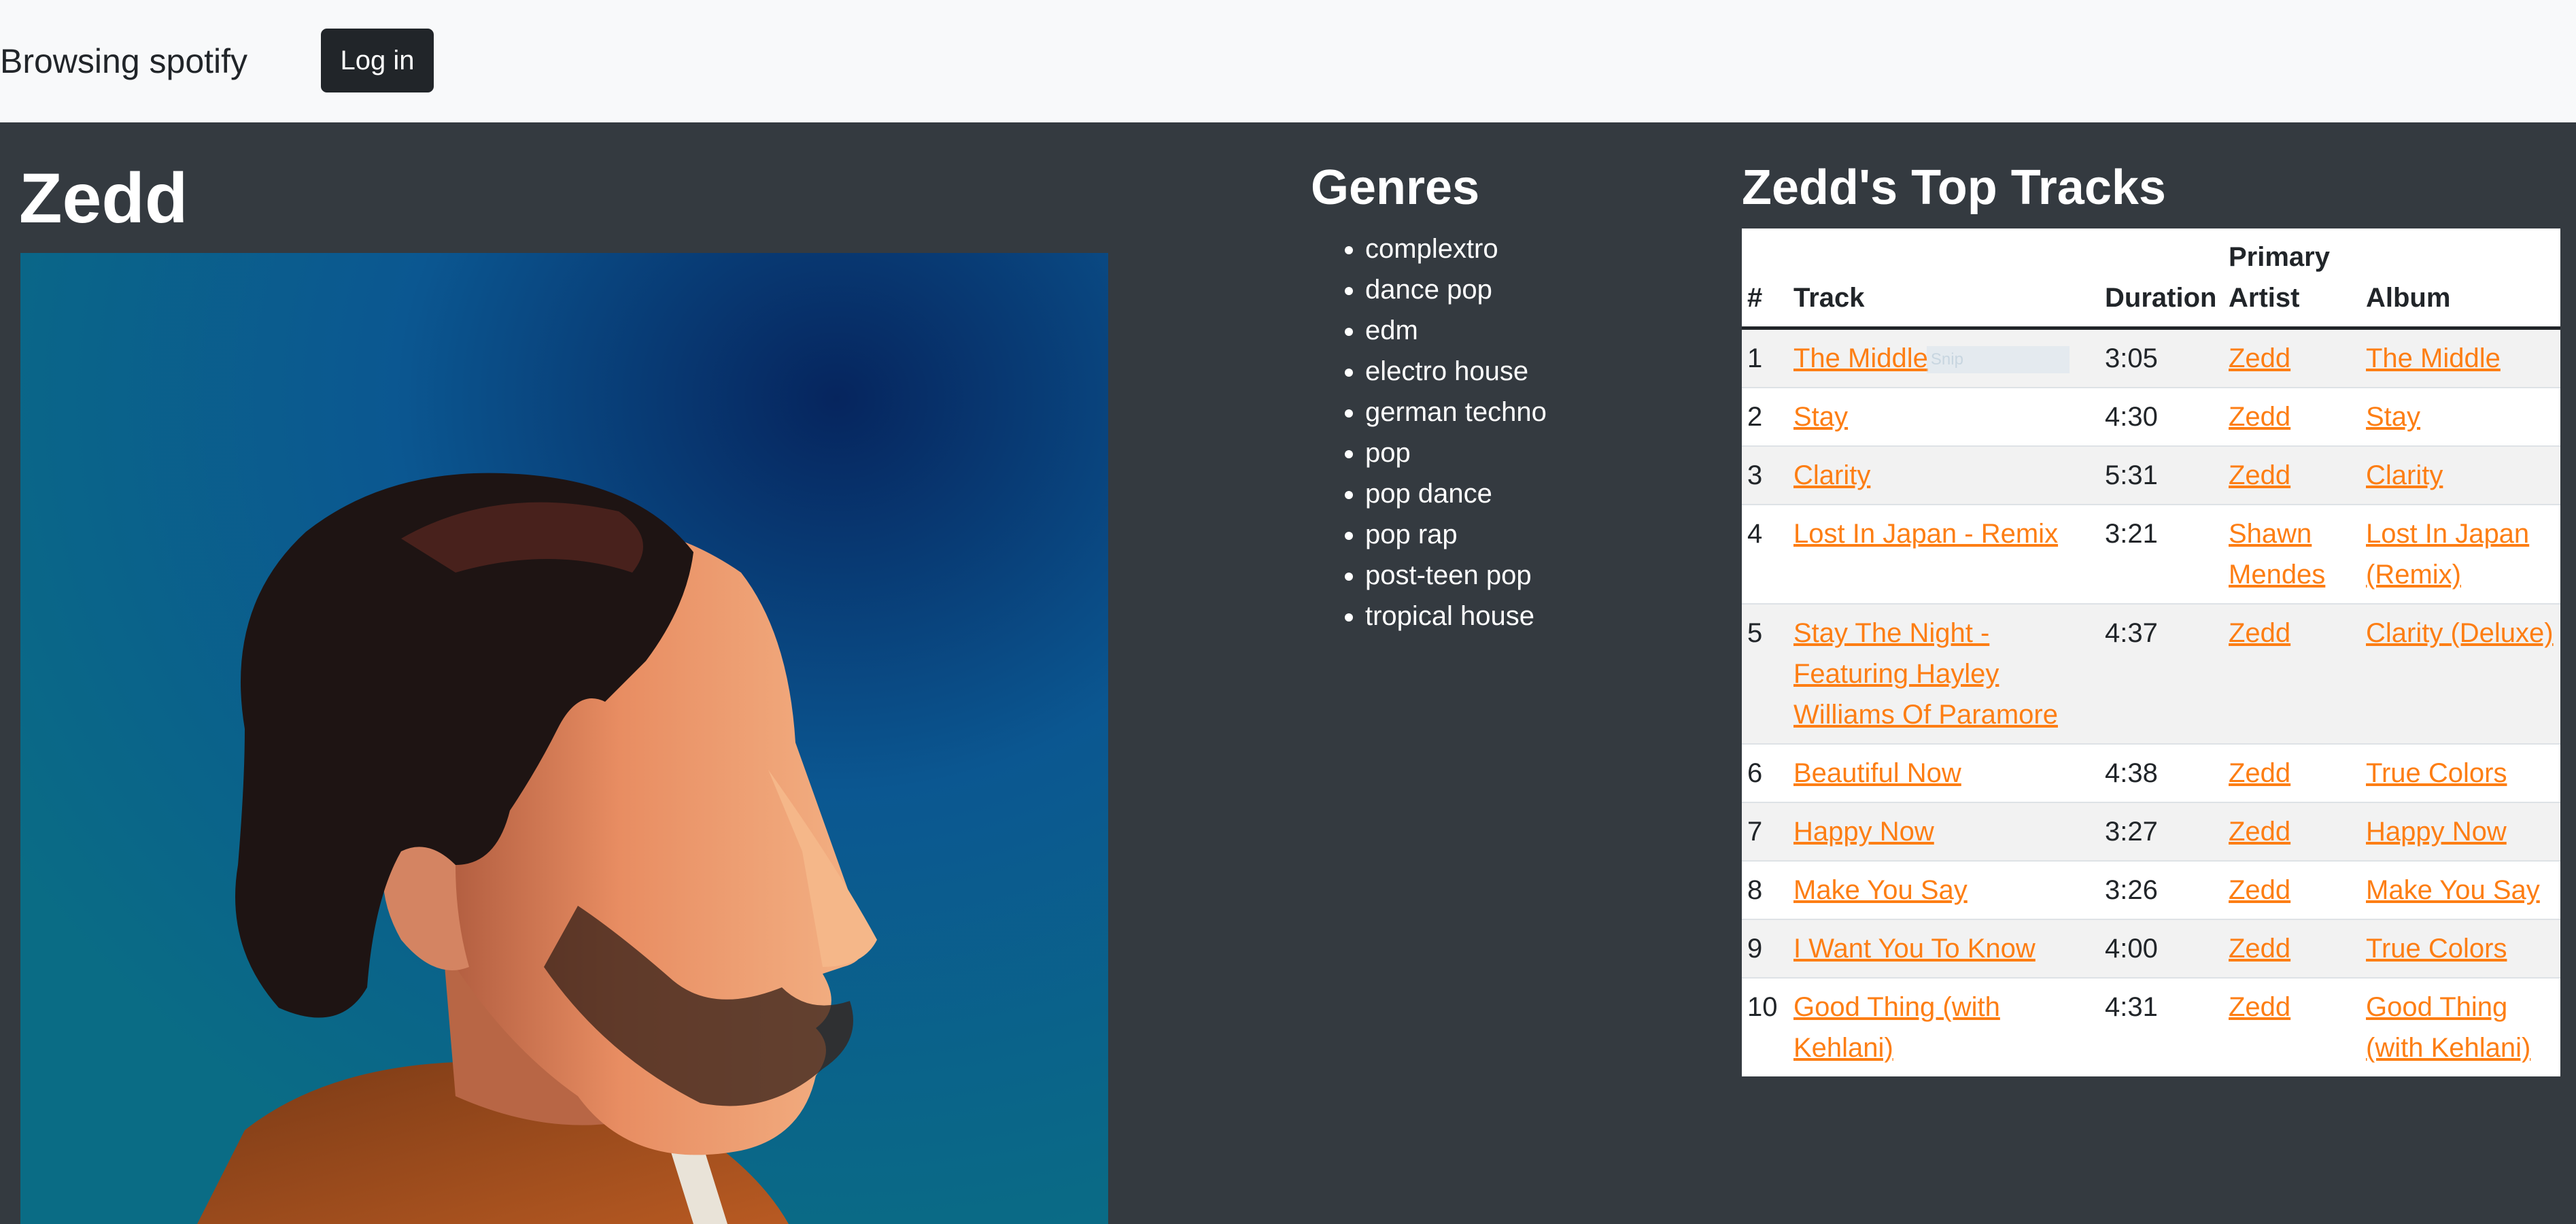 This screenshot has width=2576, height=1224. I want to click on track-link: Lost In Japan - Remix, so click(1925, 534).